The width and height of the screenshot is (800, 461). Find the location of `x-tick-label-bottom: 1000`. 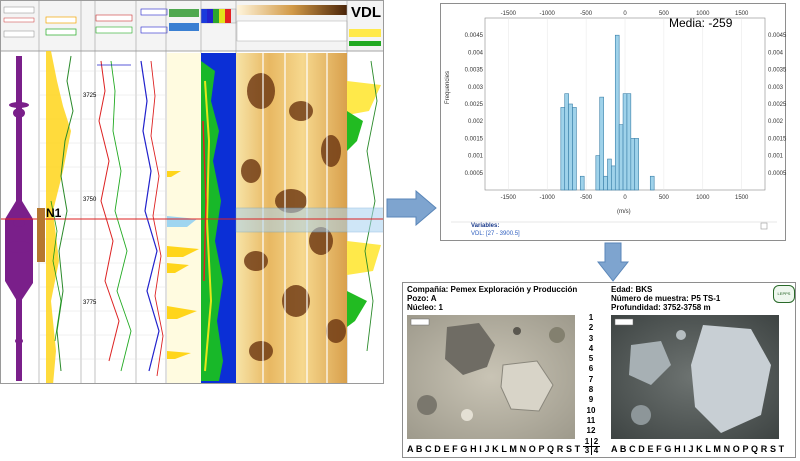

x-tick-label-bottom: 1000 is located at coordinates (703, 198).